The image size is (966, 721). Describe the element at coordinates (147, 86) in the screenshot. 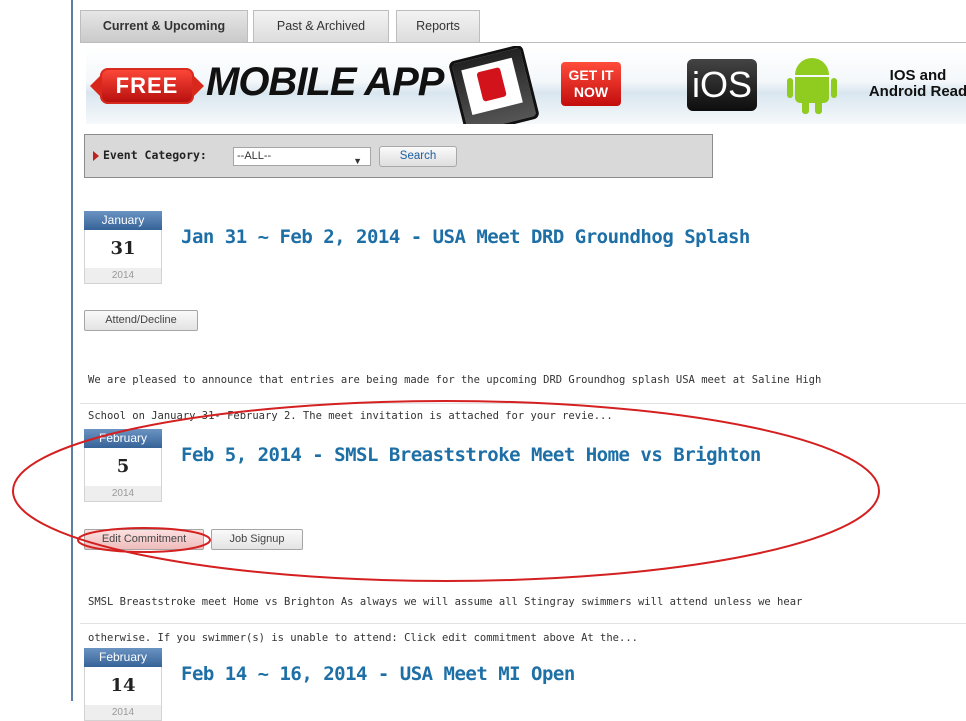

I see `free-badge: FREE` at that location.